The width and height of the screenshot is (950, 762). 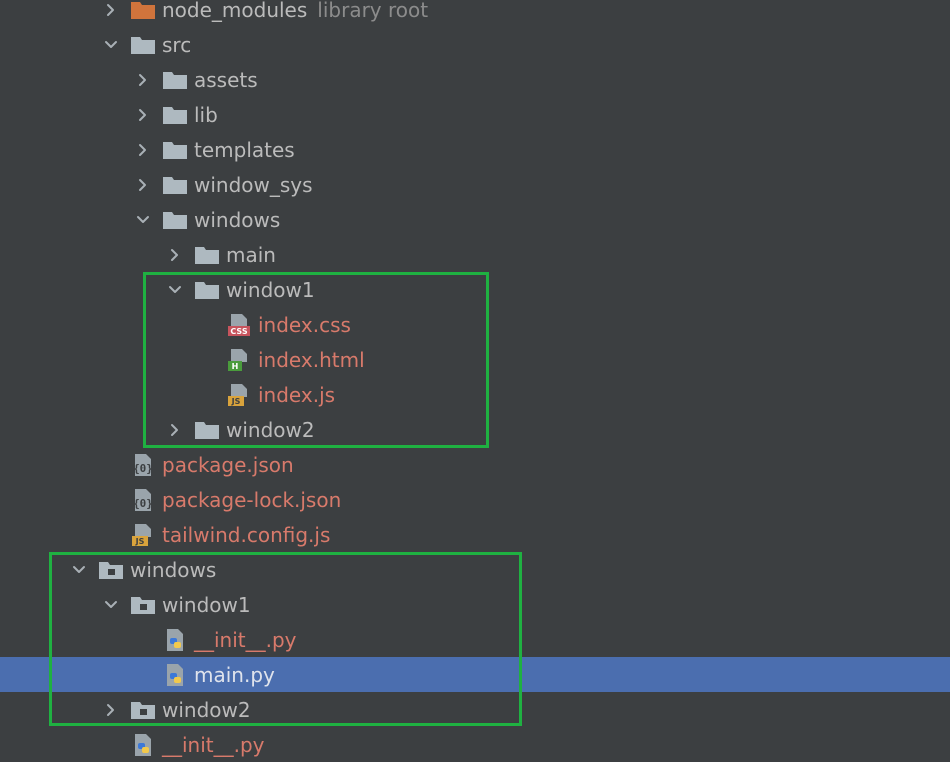 What do you see at coordinates (475, 499) in the screenshot?
I see `tree-file-item: {0} package-lock.json` at bounding box center [475, 499].